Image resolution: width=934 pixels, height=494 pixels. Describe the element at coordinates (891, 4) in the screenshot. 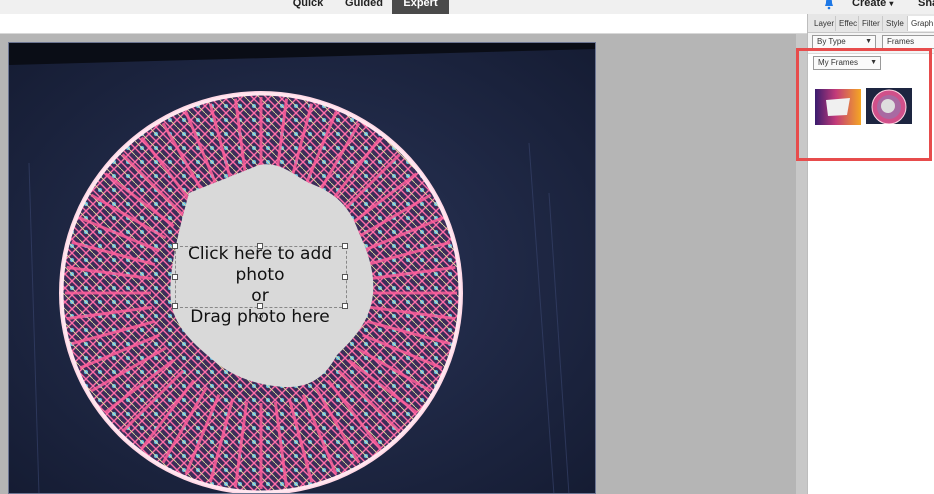

I see `chevron-down-icon: ▾` at that location.